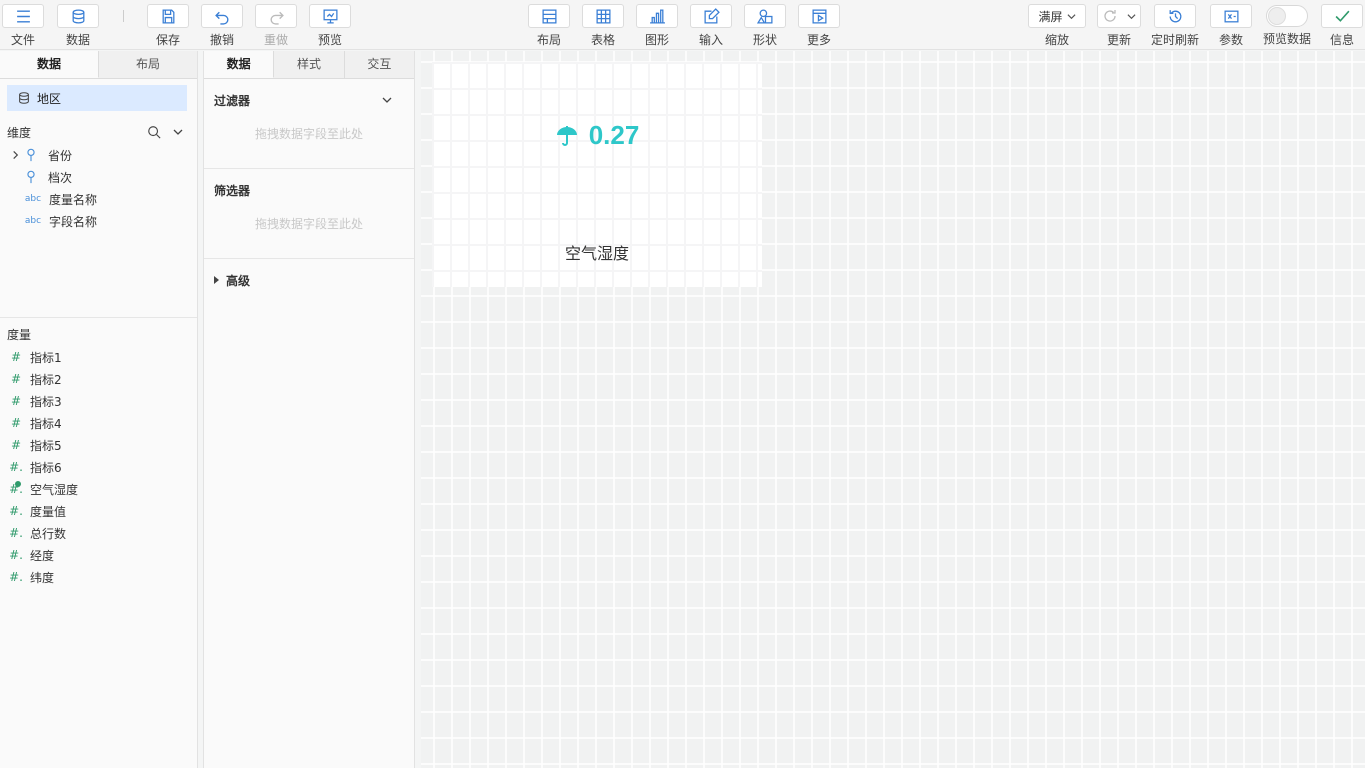 The width and height of the screenshot is (1365, 768). I want to click on umbrella-icon, so click(566, 135).